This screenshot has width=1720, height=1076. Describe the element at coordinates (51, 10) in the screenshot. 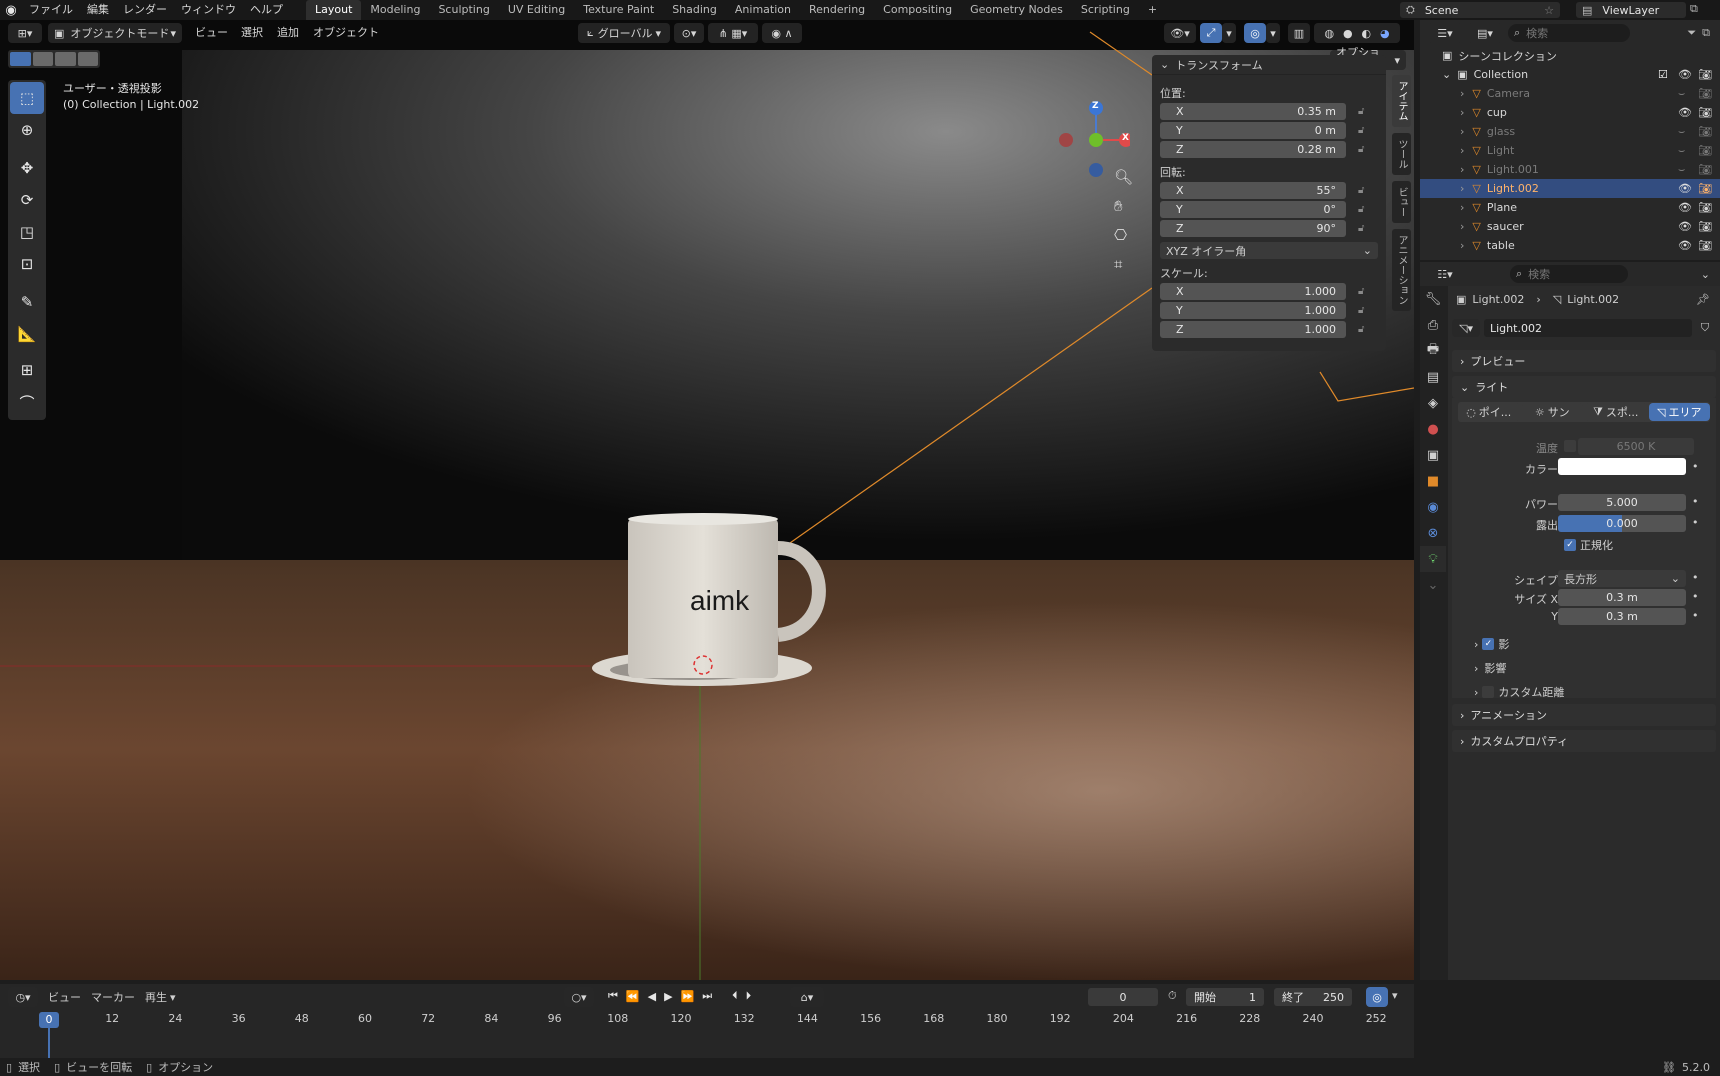

I see `menu-file: ファイル` at that location.